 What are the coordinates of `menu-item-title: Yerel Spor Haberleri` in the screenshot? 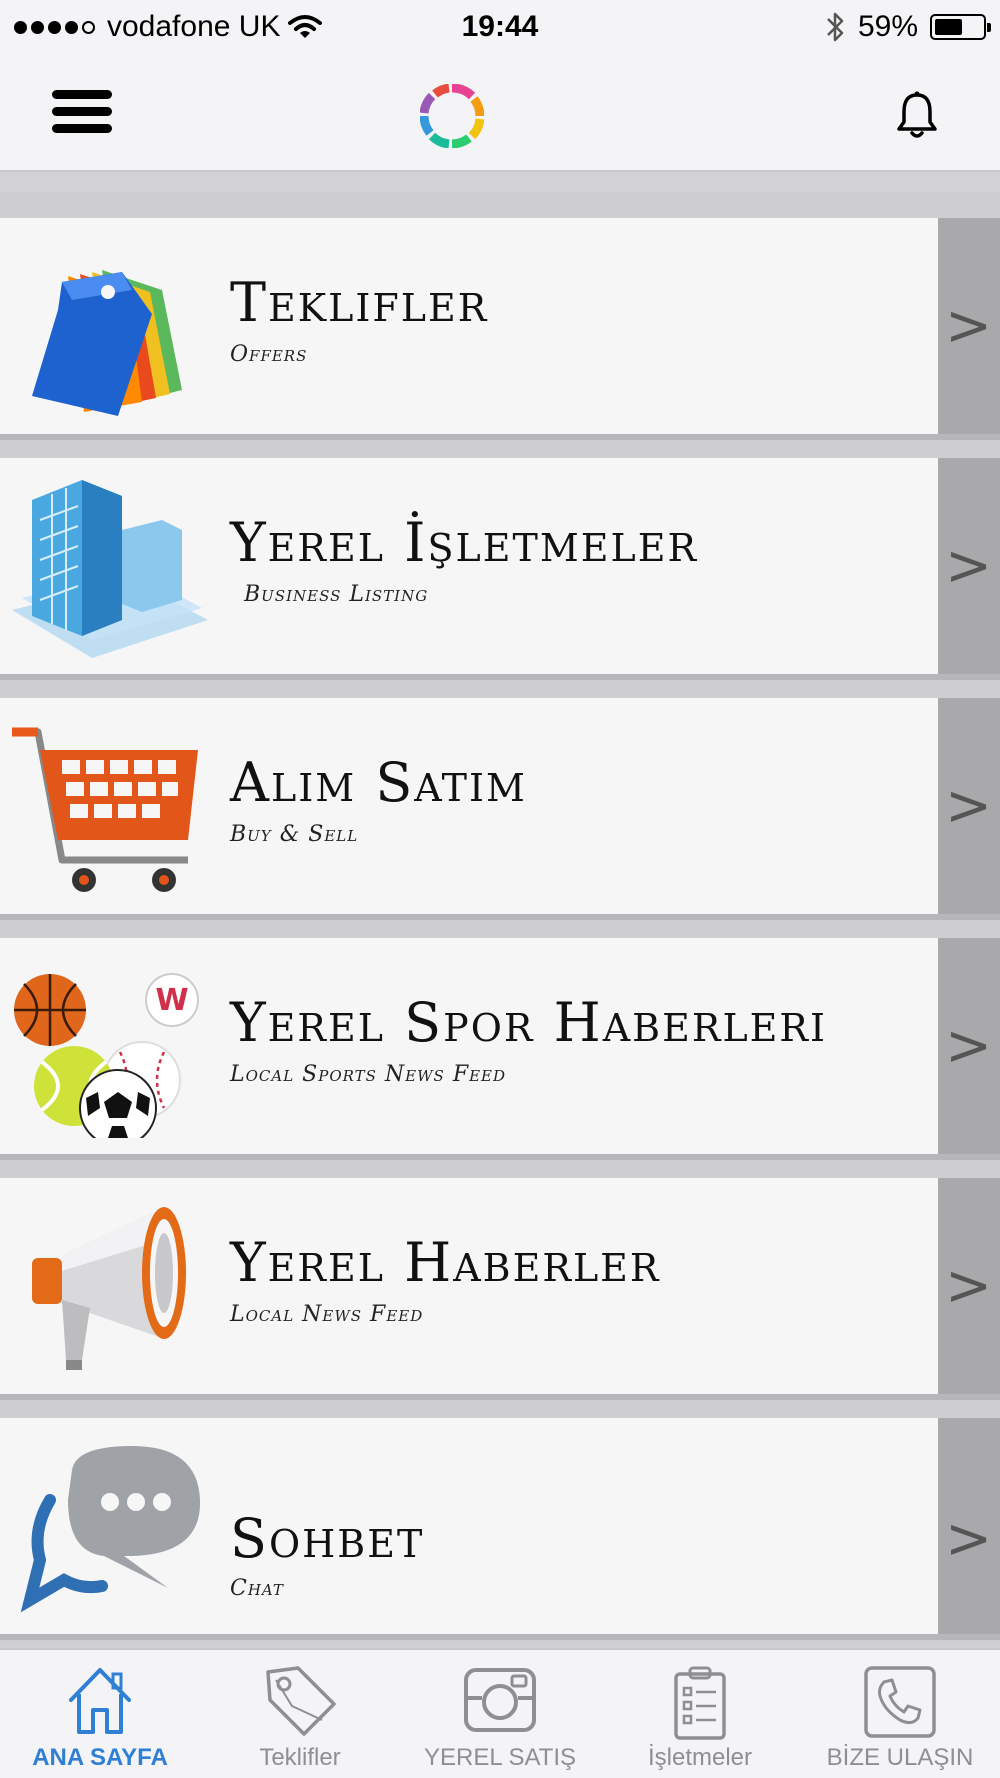 It's located at (529, 1022).